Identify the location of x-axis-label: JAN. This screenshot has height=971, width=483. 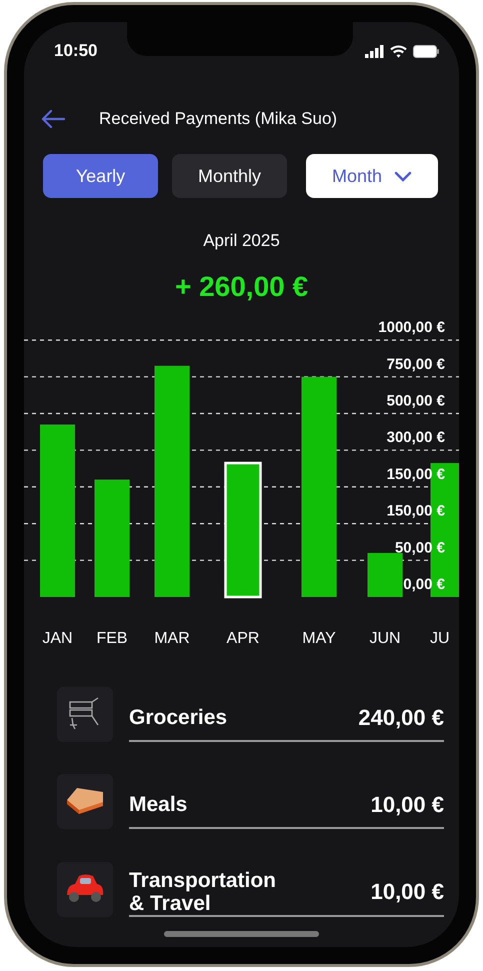
(57, 638).